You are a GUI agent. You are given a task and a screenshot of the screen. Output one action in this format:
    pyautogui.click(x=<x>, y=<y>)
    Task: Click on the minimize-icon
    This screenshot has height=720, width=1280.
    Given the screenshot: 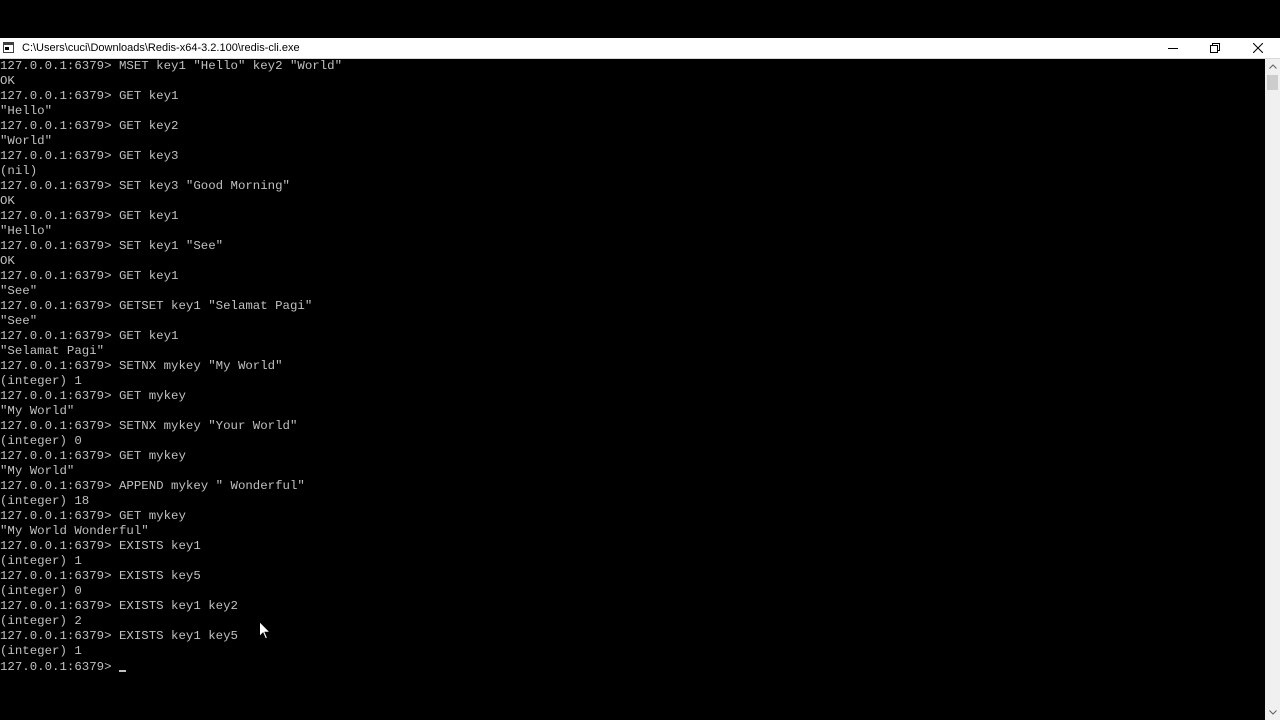 What is the action you would take?
    pyautogui.click(x=1173, y=48)
    